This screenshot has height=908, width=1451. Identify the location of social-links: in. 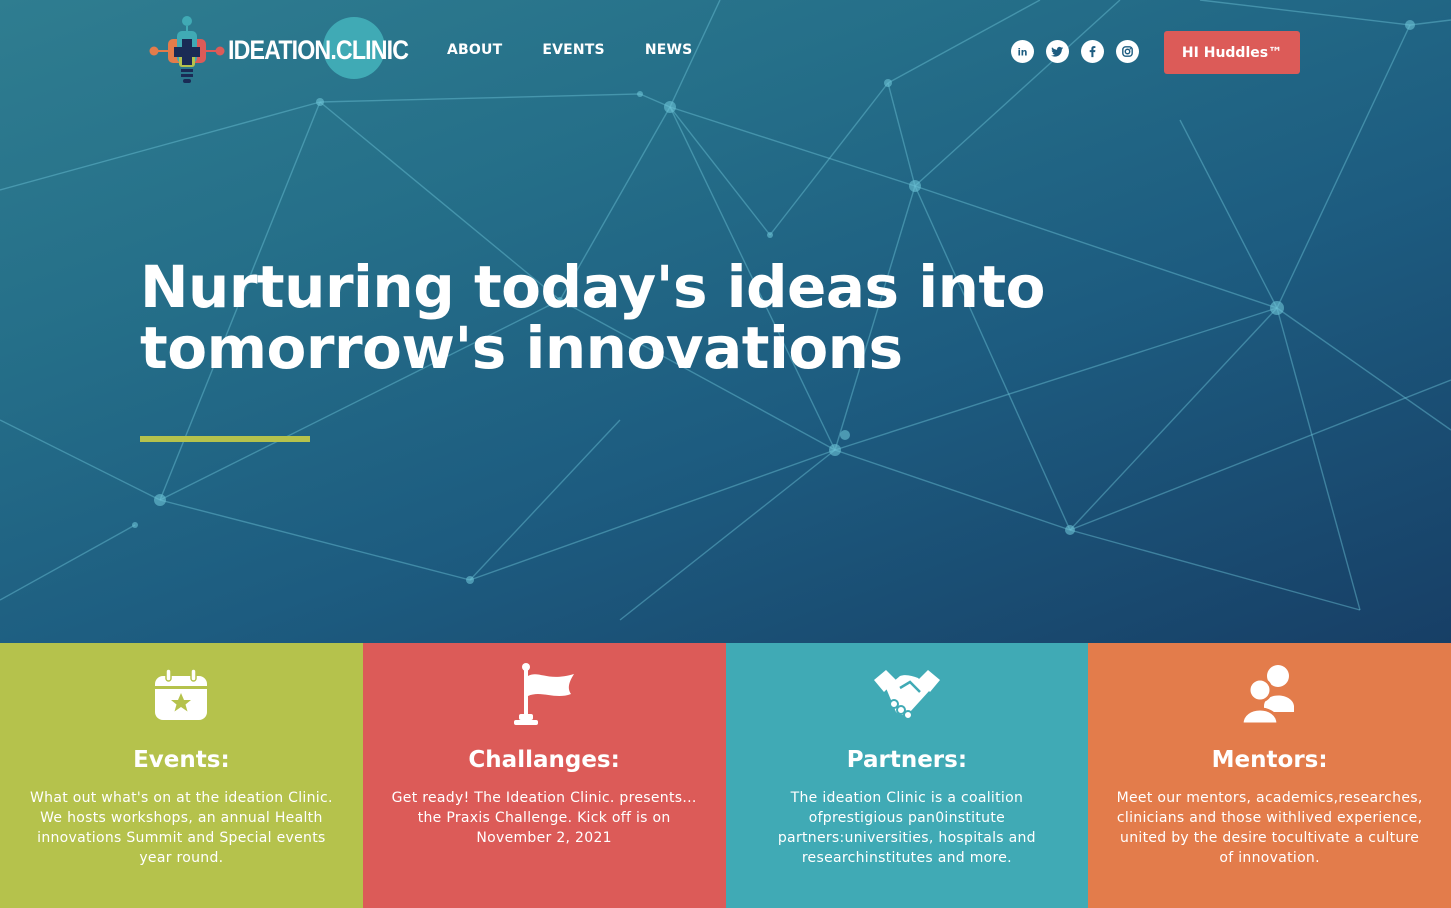
(1075, 51).